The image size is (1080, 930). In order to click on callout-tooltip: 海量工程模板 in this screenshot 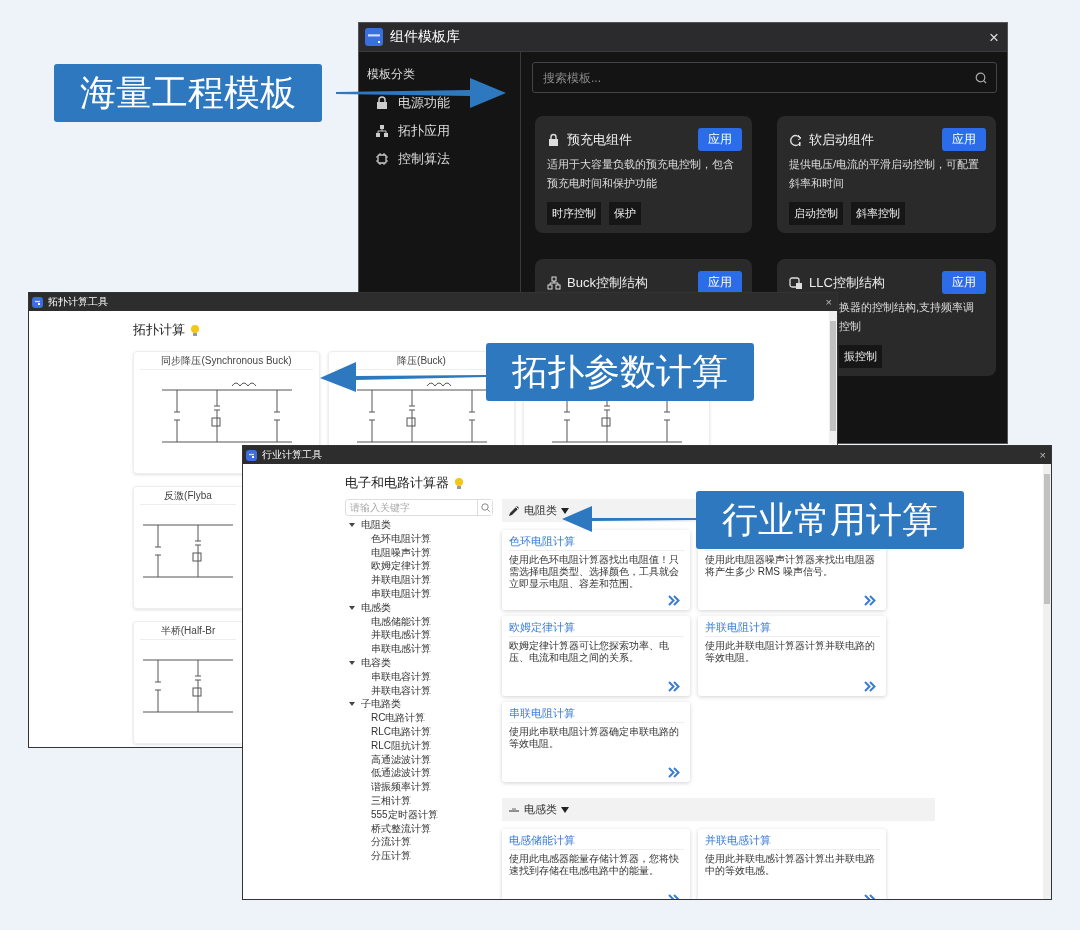, I will do `click(188, 93)`.